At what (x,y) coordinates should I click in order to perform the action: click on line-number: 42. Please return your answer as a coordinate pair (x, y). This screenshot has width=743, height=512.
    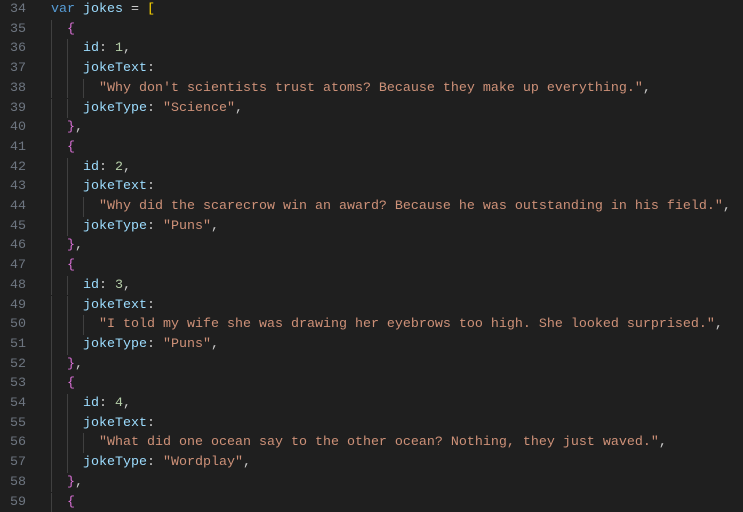
    Looking at the image, I should click on (13, 168).